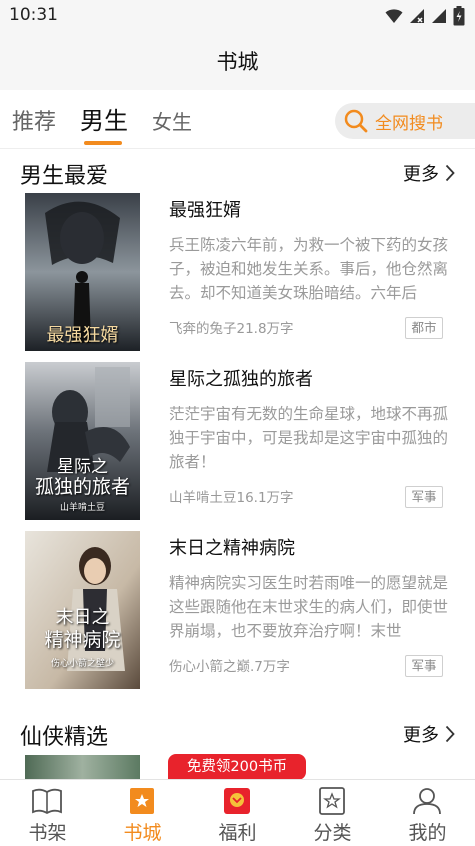 Image resolution: width=475 pixels, height=846 pixels. I want to click on nav-item-category: 分类, so click(332, 813).